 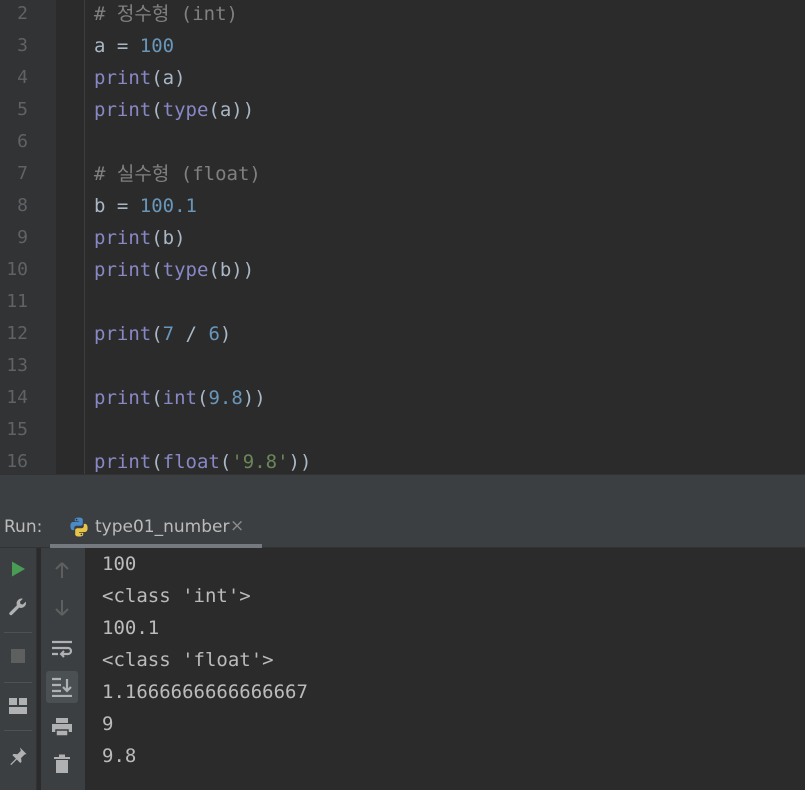 What do you see at coordinates (22, 45) in the screenshot?
I see `line-number: 3` at bounding box center [22, 45].